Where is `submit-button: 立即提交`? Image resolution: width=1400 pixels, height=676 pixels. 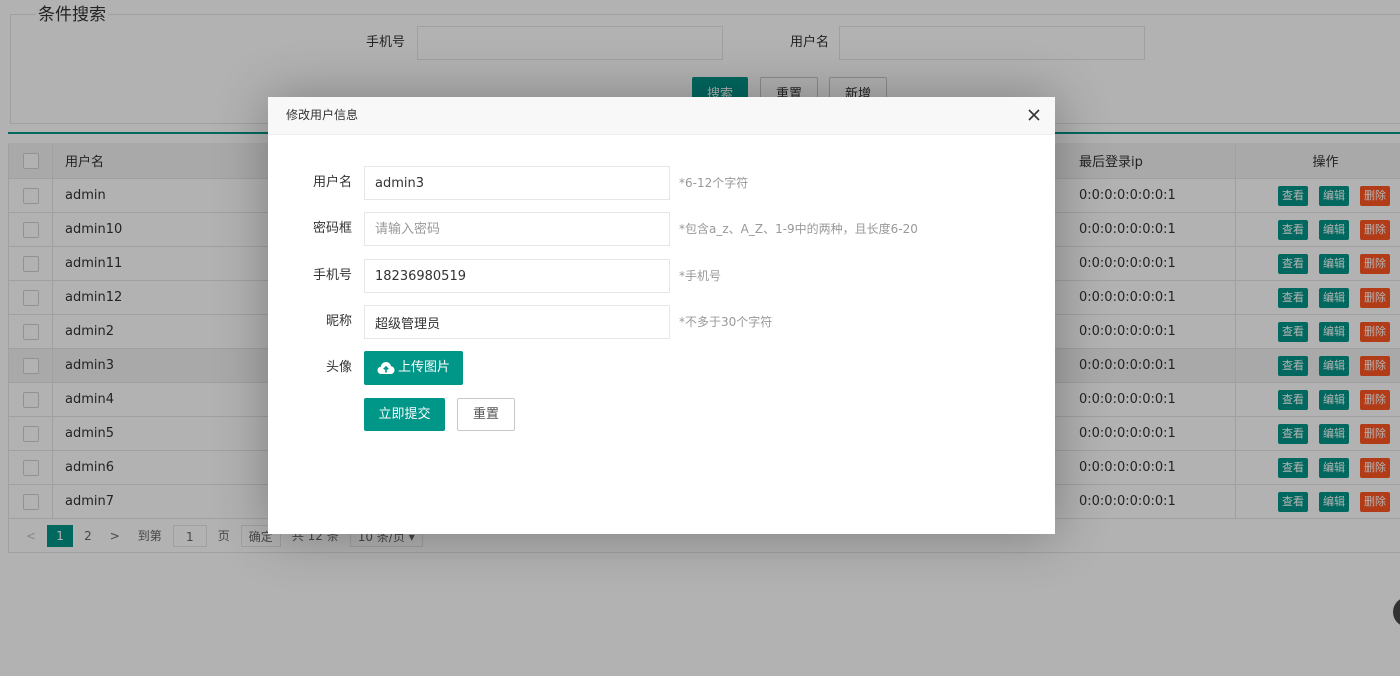
submit-button: 立即提交 is located at coordinates (404, 414).